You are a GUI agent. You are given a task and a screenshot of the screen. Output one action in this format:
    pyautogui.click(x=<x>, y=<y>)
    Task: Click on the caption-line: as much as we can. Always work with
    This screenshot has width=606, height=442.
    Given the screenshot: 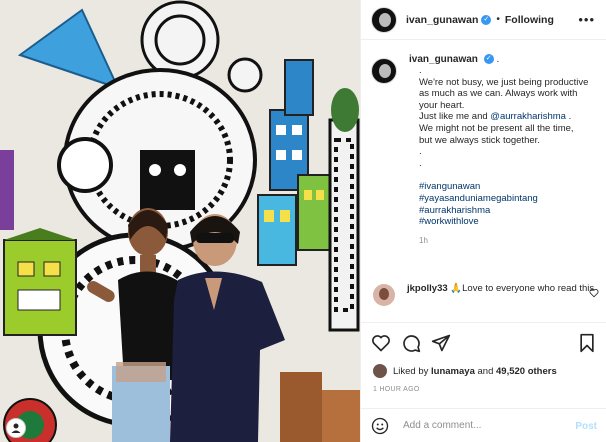 What is the action you would take?
    pyautogui.click(x=498, y=94)
    